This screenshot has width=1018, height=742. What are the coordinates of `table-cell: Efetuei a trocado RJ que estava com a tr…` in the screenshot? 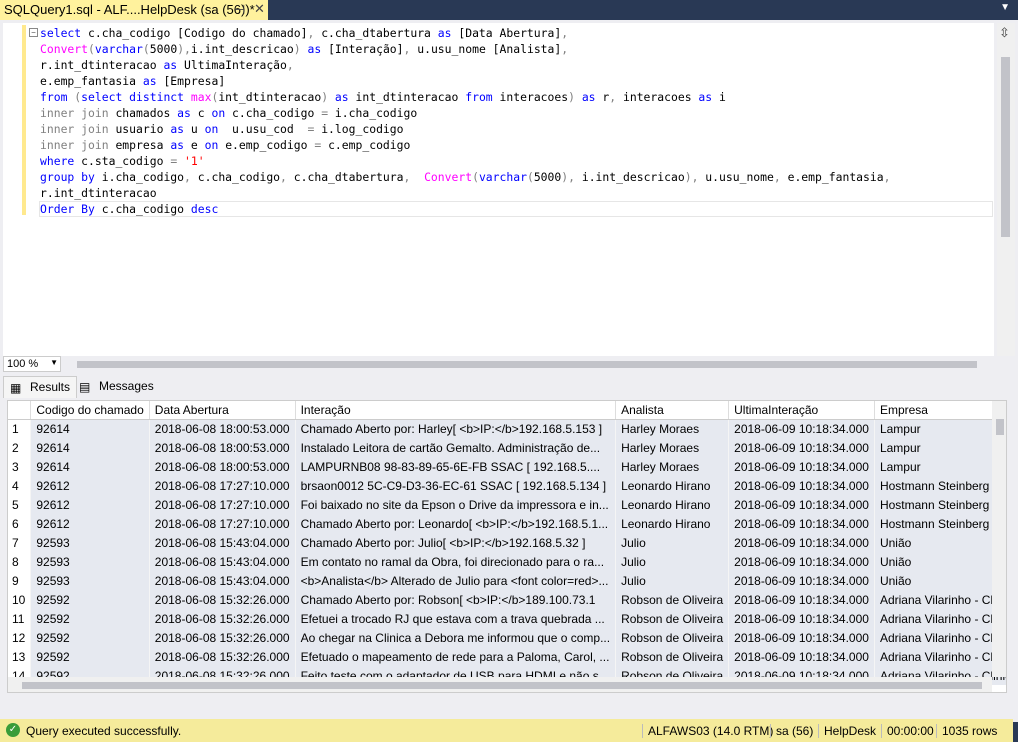 It's located at (456, 618).